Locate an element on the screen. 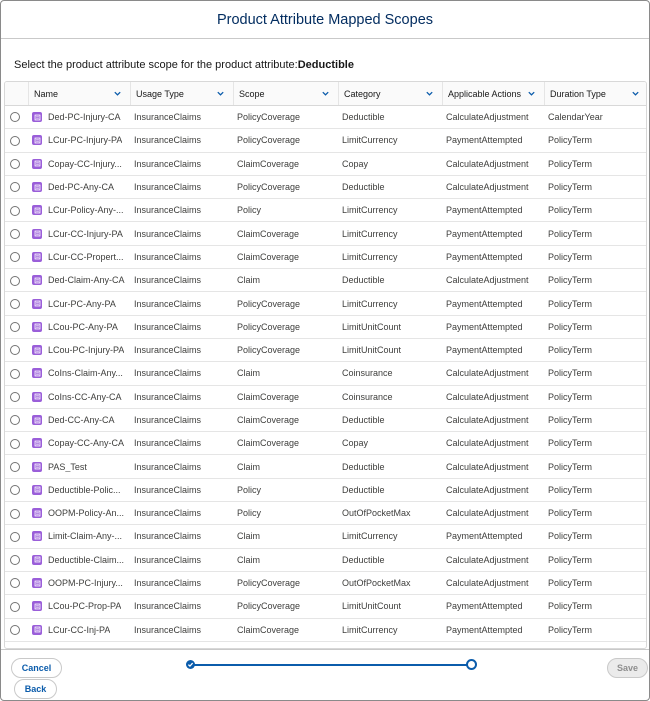 Image resolution: width=650 pixels, height=701 pixels. header-scope: Scope is located at coordinates (285, 94).